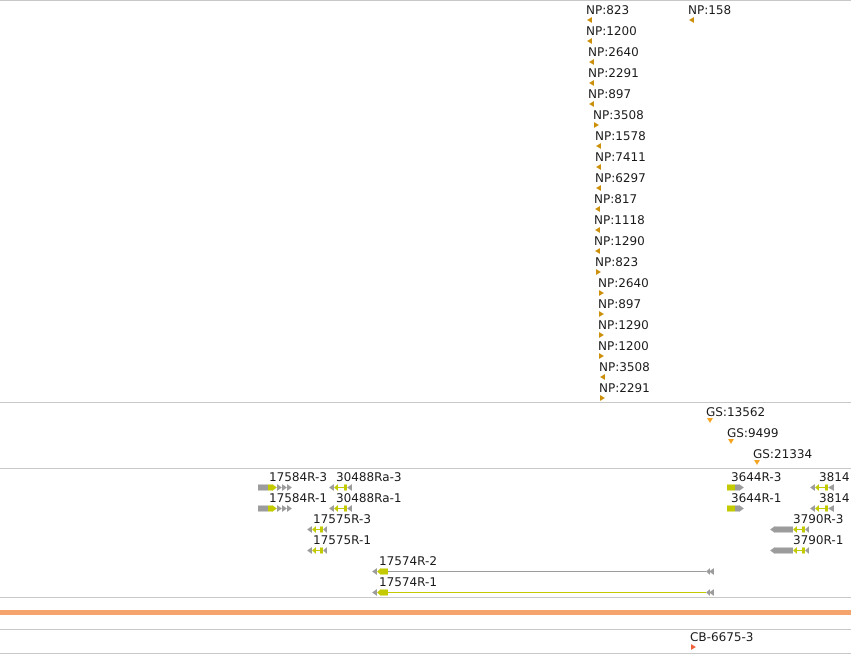 This screenshot has width=851, height=654. Describe the element at coordinates (408, 561) in the screenshot. I see `feature-label: 17574R-2` at that location.